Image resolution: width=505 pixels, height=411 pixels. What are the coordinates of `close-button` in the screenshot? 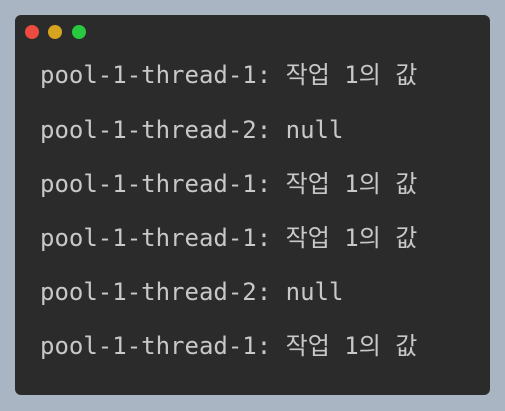 It's located at (32, 32).